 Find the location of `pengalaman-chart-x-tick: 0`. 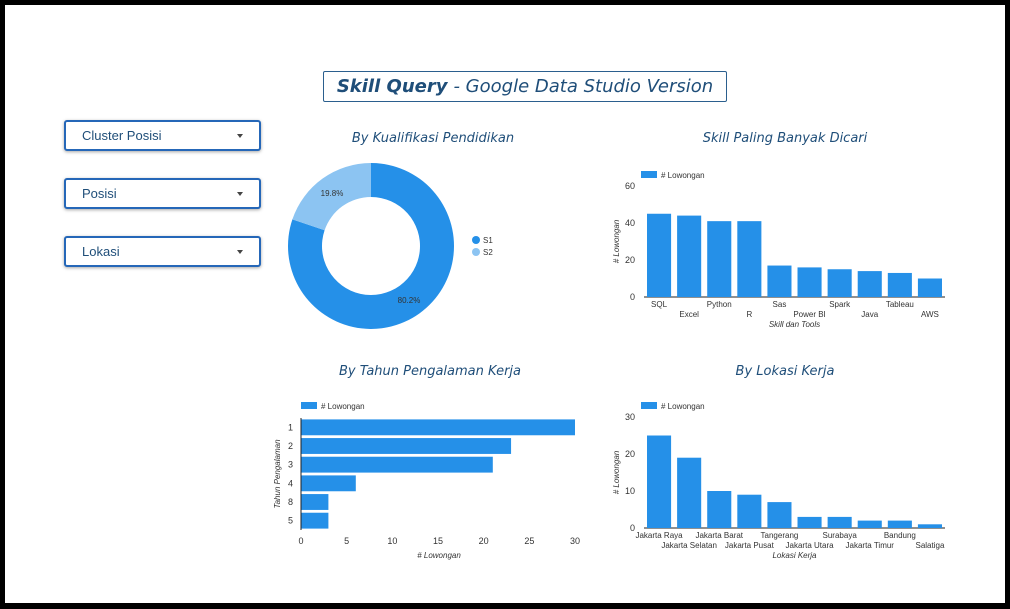

pengalaman-chart-x-tick: 0 is located at coordinates (300, 541).